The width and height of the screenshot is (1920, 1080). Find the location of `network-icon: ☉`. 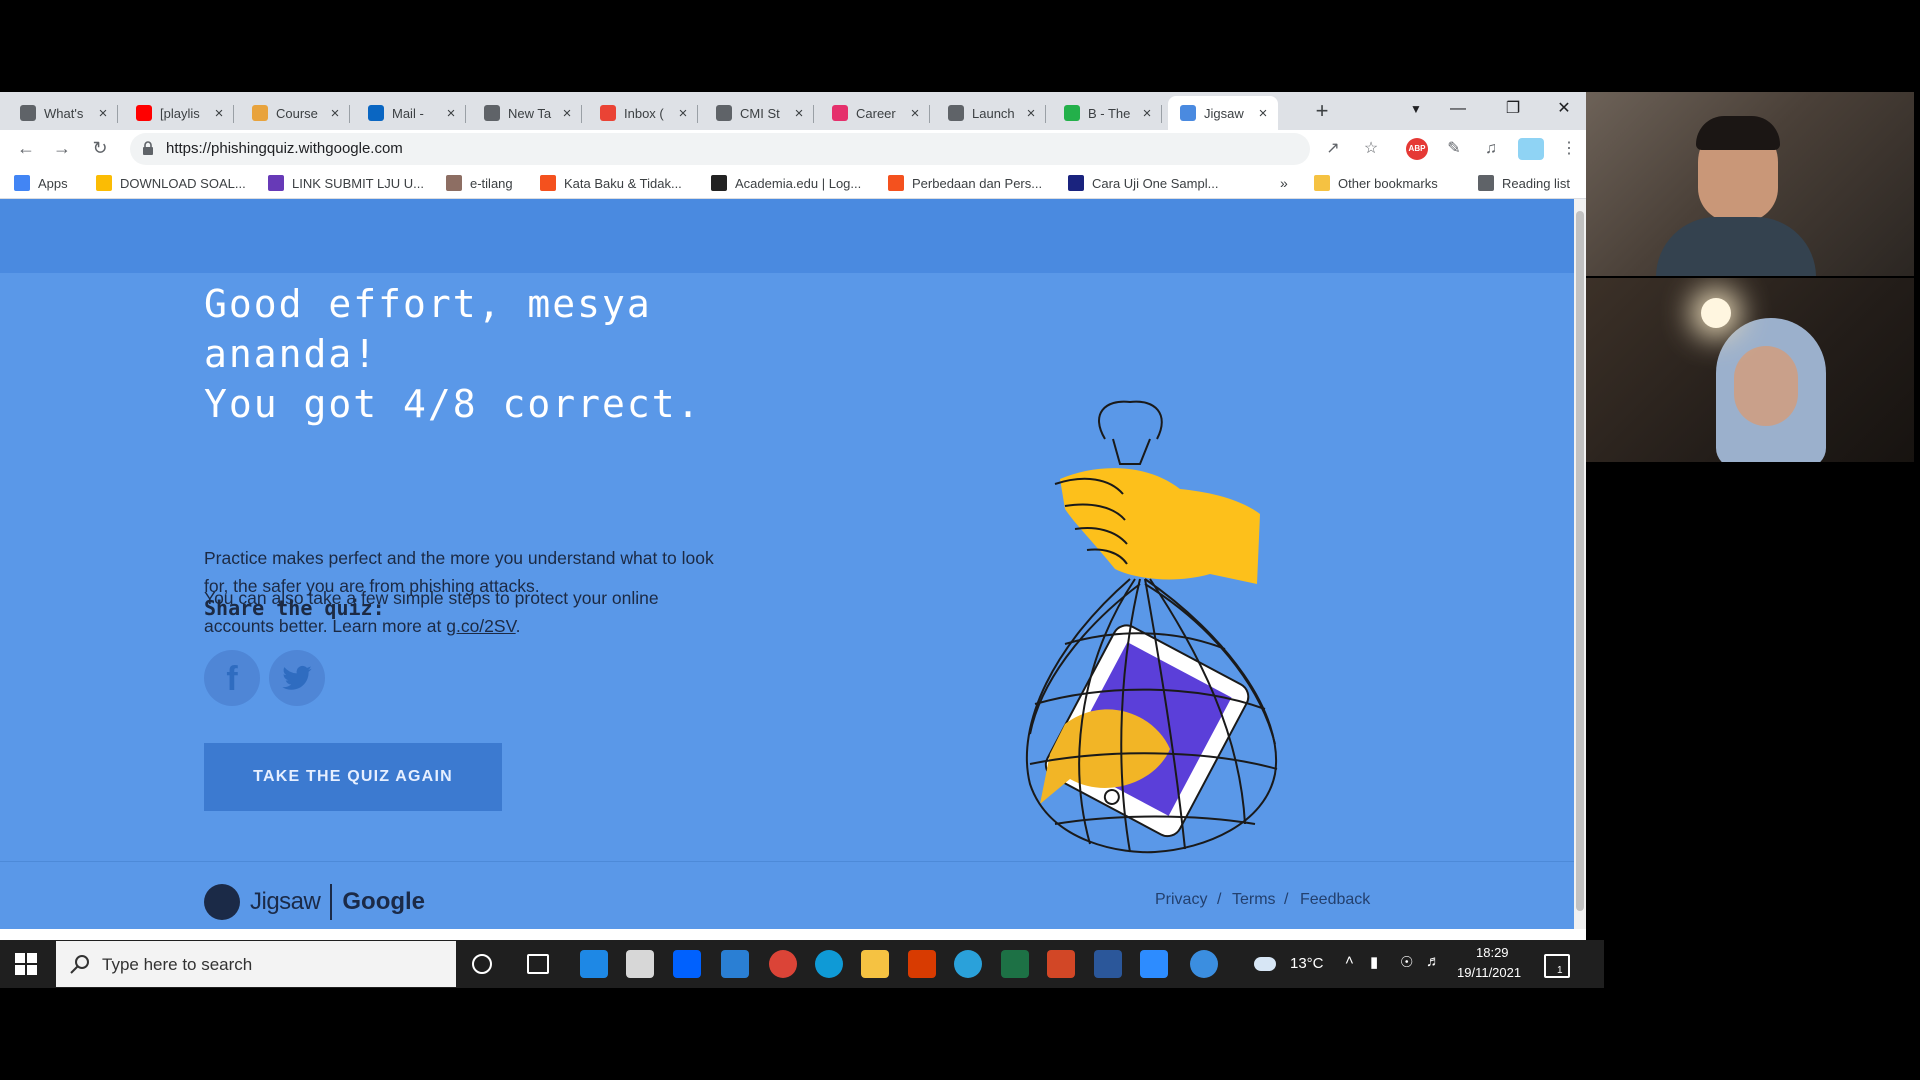

network-icon: ☉ is located at coordinates (1406, 962).